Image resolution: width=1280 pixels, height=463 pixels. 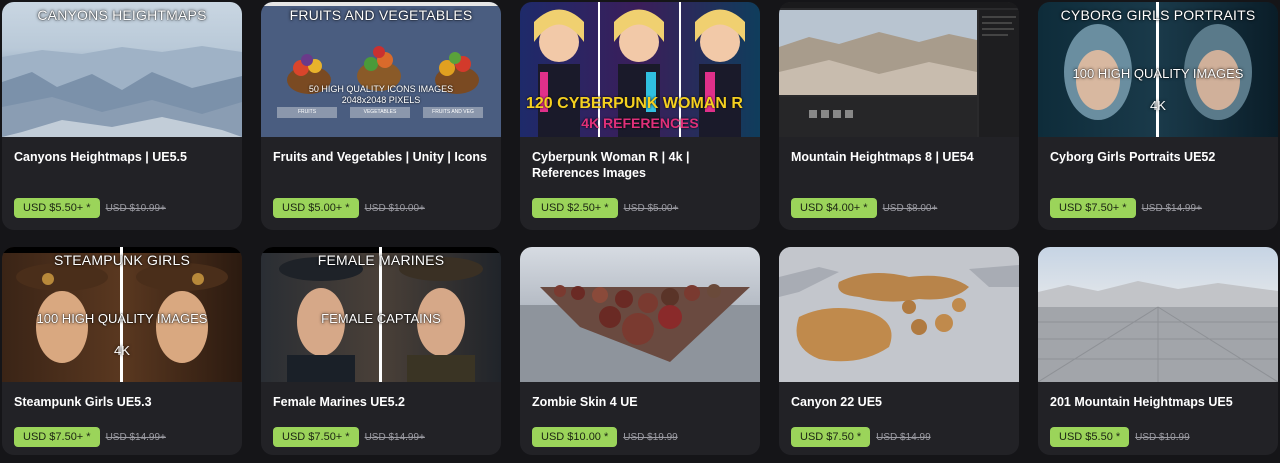 I want to click on product-title: Canyons Heightmaps | UE5.5, so click(x=124, y=157).